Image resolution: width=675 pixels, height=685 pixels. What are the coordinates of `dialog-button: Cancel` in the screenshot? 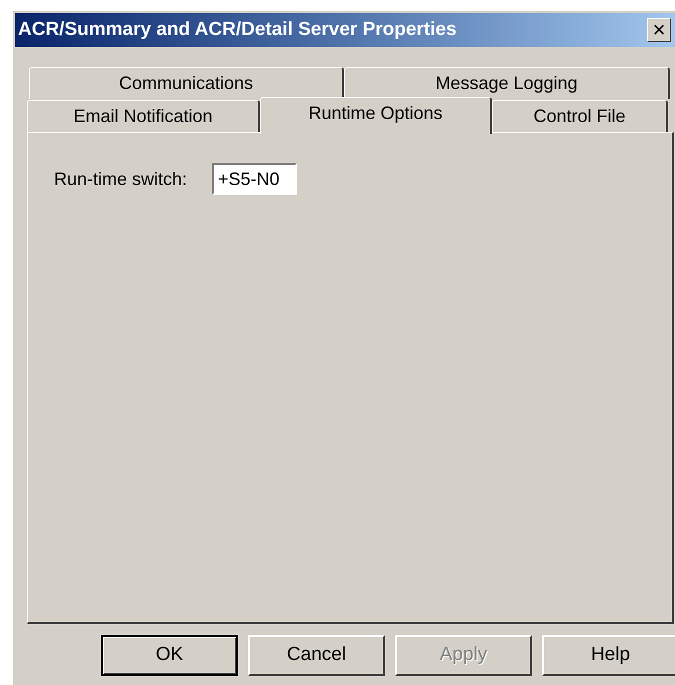 It's located at (316, 655).